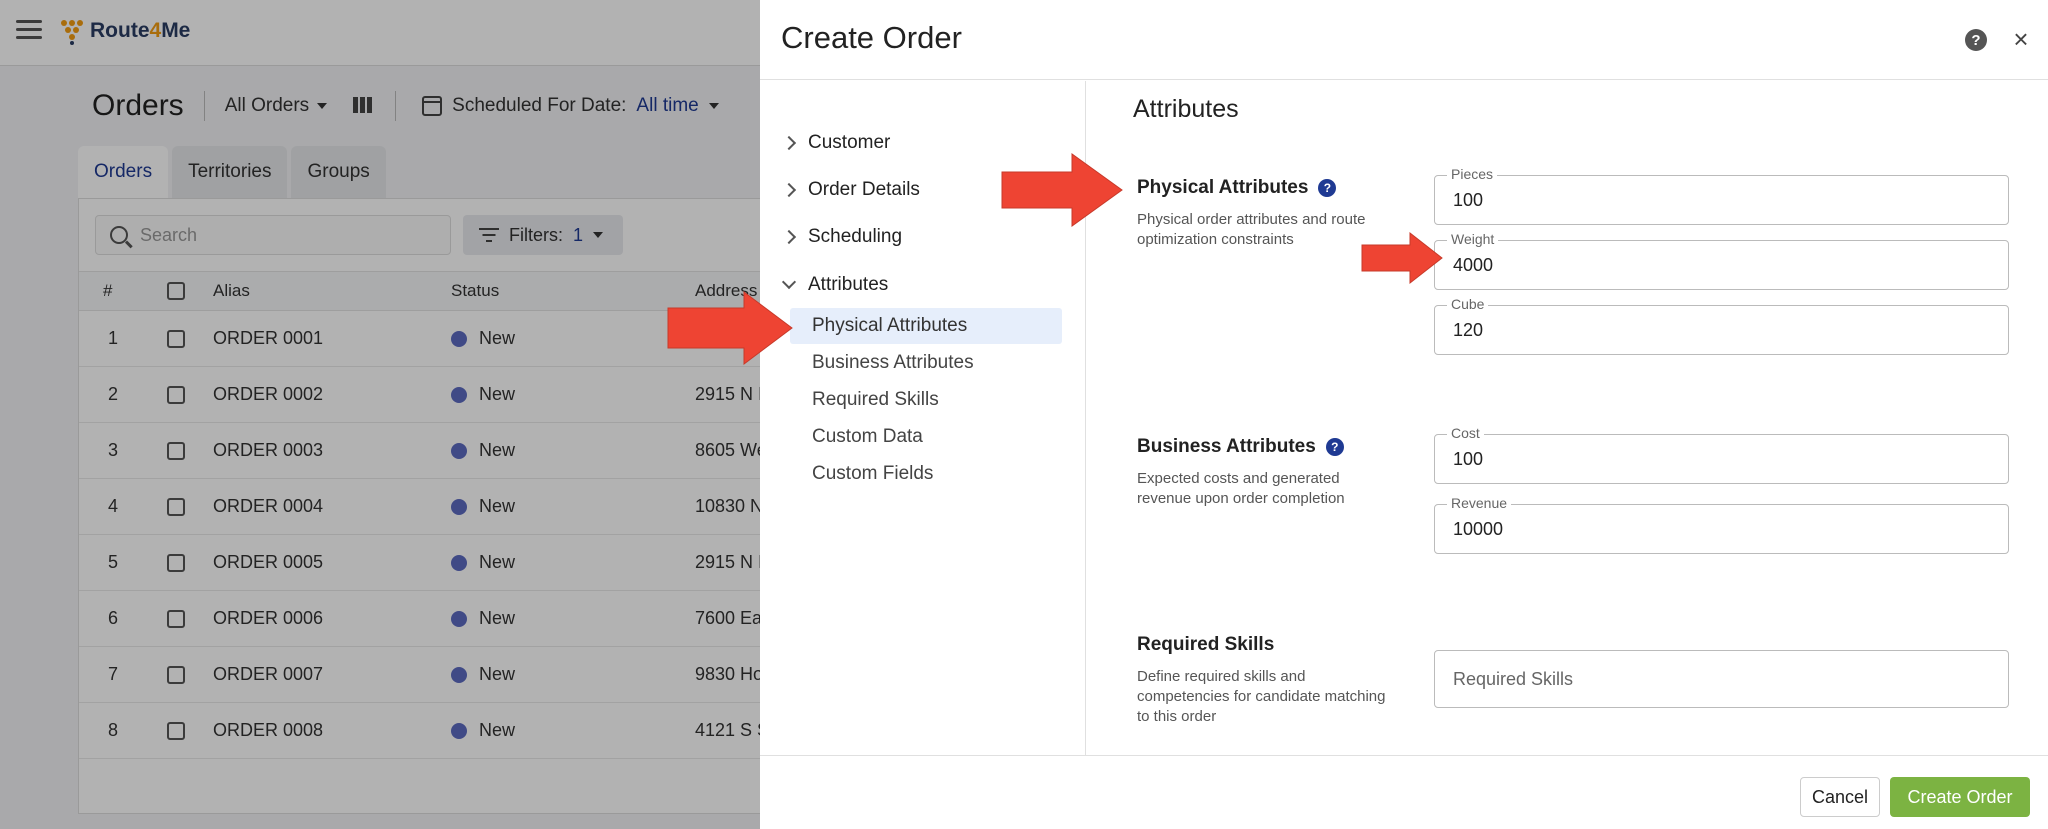 This screenshot has height=829, width=2048. I want to click on cost-field: Cost 100, so click(1721, 454).